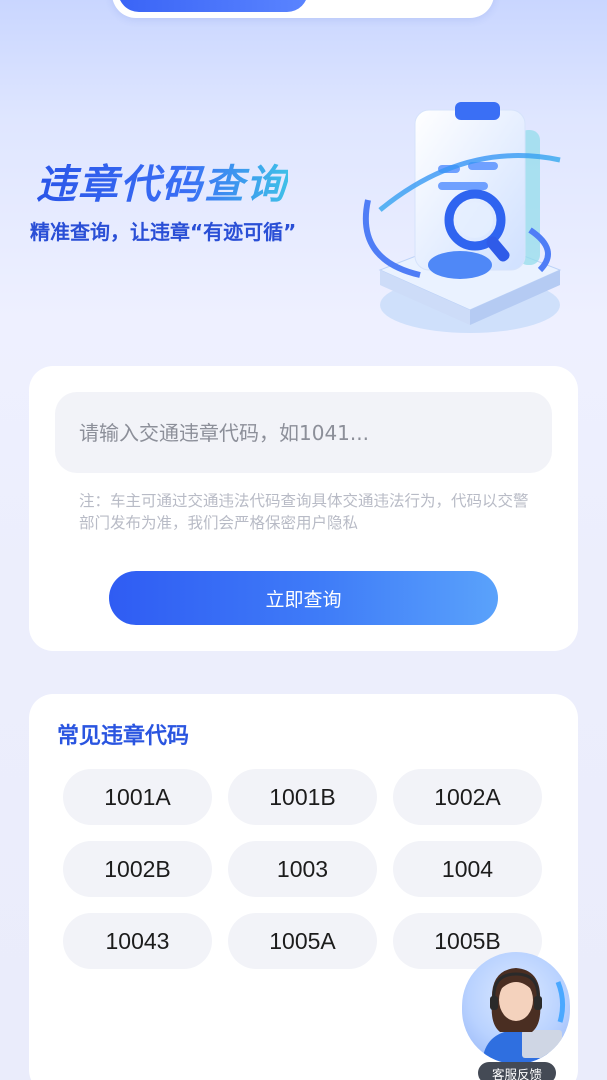  I want to click on violation-code-input, so click(303, 432).